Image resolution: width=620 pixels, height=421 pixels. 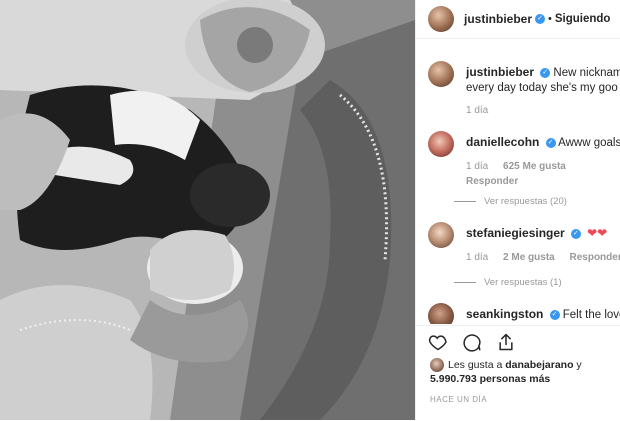 I want to click on view-replies-button: Ver respuestas (20), so click(x=510, y=201).